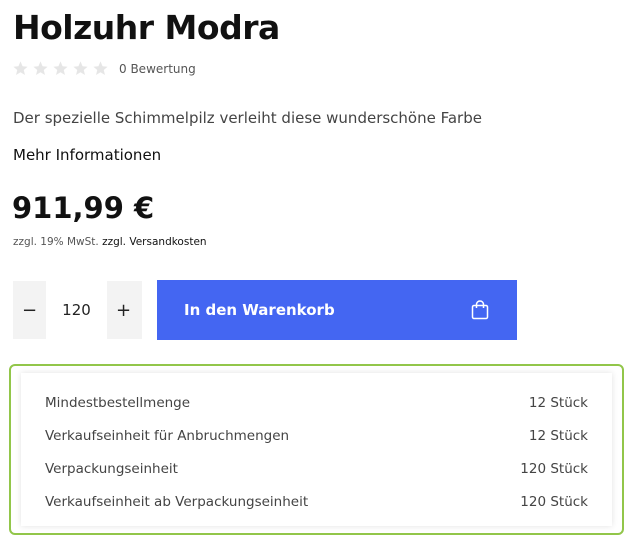 Image resolution: width=633 pixels, height=539 pixels. Describe the element at coordinates (480, 310) in the screenshot. I see `shopping-bag-icon` at that location.